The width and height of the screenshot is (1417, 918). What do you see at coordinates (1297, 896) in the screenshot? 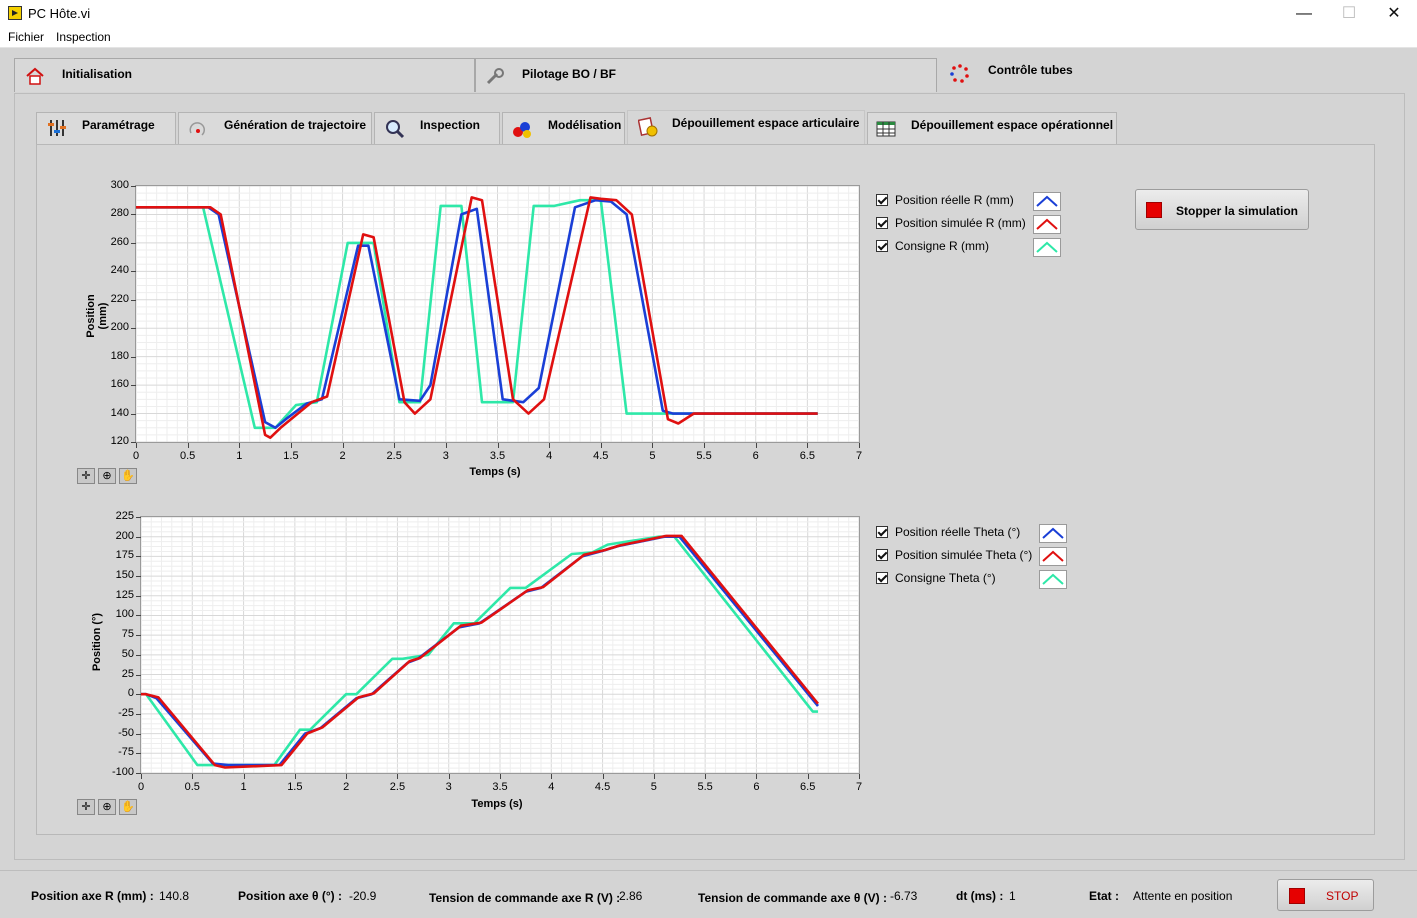
I see `stop-button-icon` at bounding box center [1297, 896].